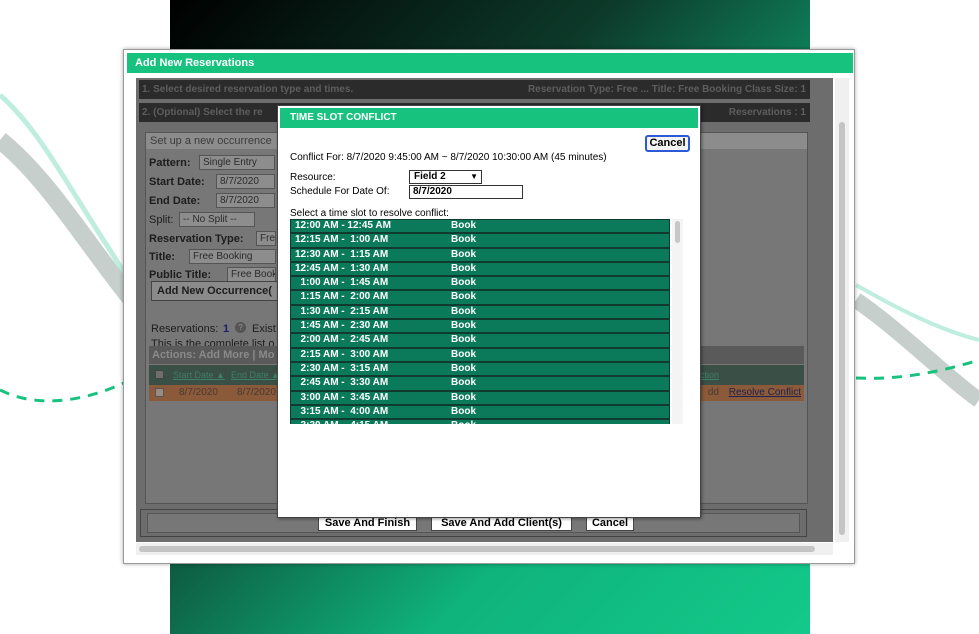  I want to click on time-slot-row: 2:00 AM - 2:45 AM Book, so click(480, 340).